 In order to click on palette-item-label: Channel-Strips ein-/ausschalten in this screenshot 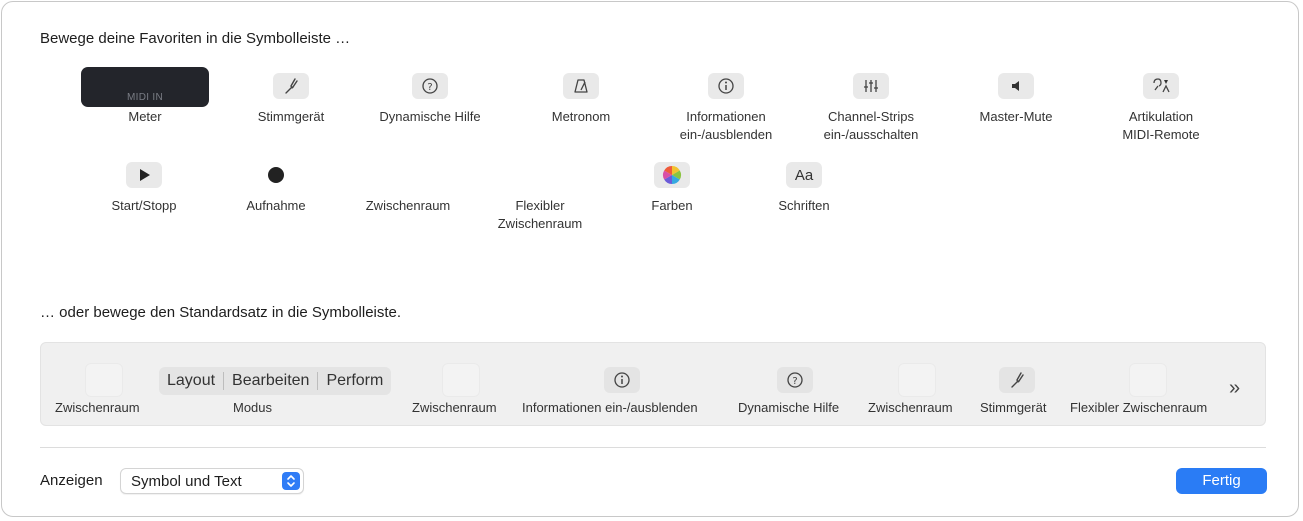, I will do `click(871, 125)`.